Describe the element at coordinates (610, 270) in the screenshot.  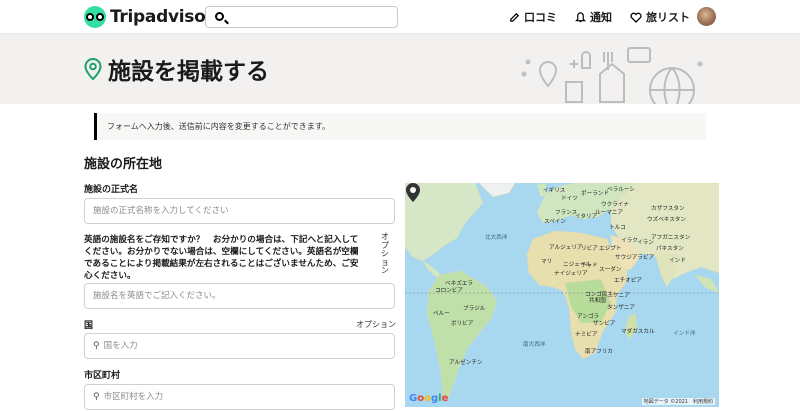
I see `map-label: スーダン` at that location.